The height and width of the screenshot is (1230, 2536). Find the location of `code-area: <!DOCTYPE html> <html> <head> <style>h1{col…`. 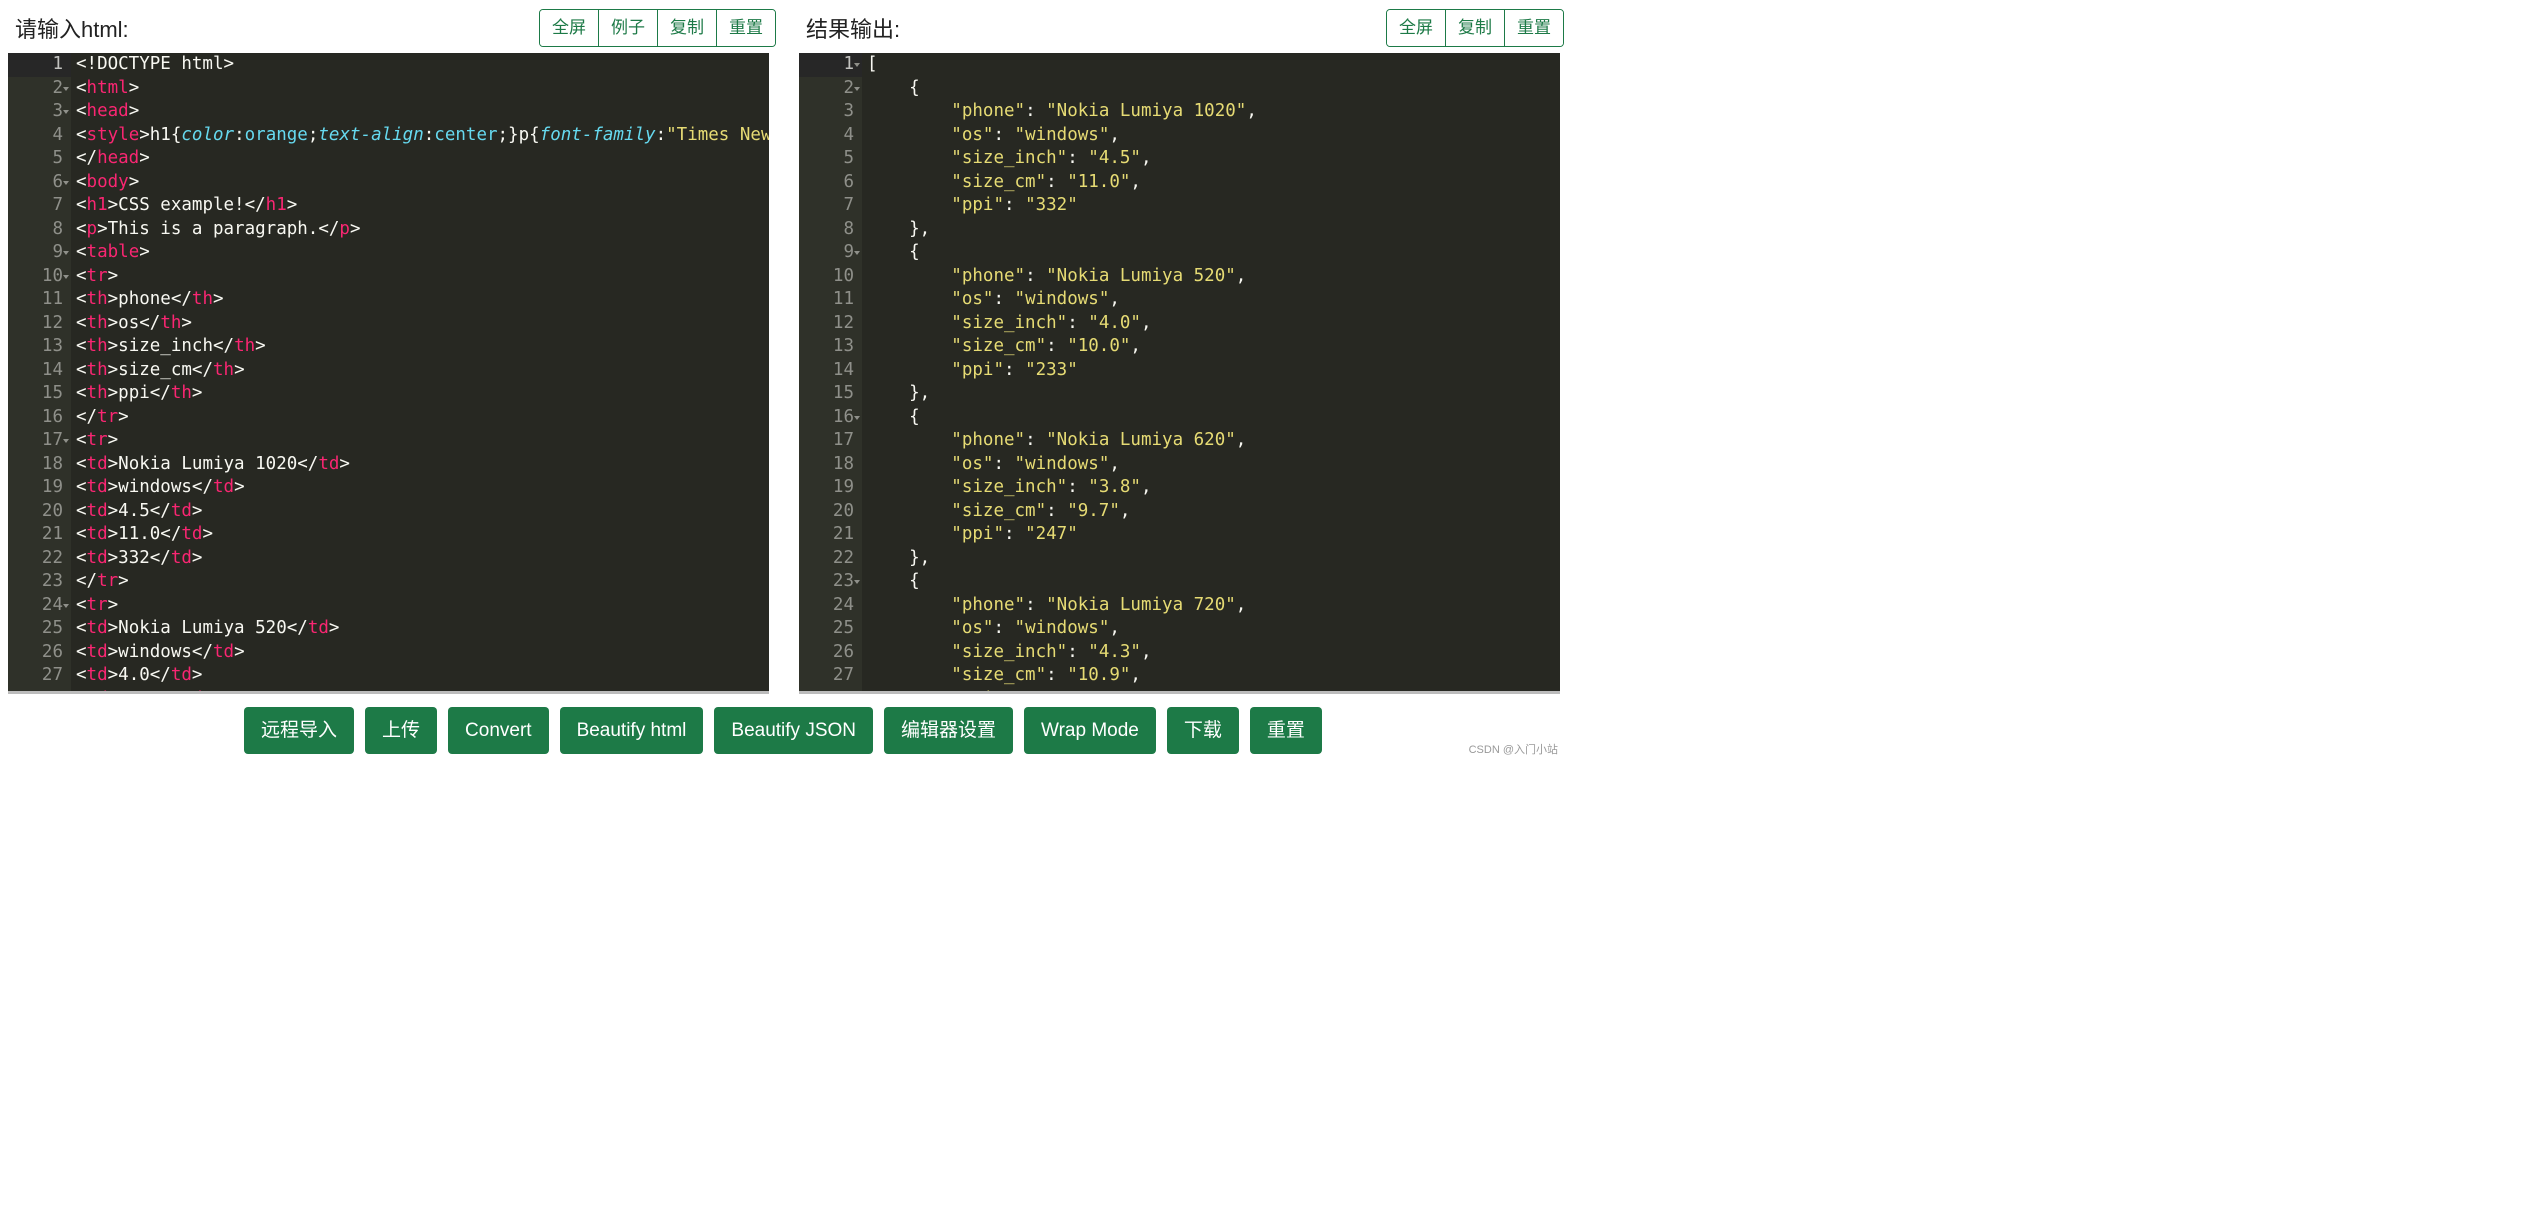

code-area: <!DOCTYPE html> <html> <head> <style>h1{col… is located at coordinates (422, 373).